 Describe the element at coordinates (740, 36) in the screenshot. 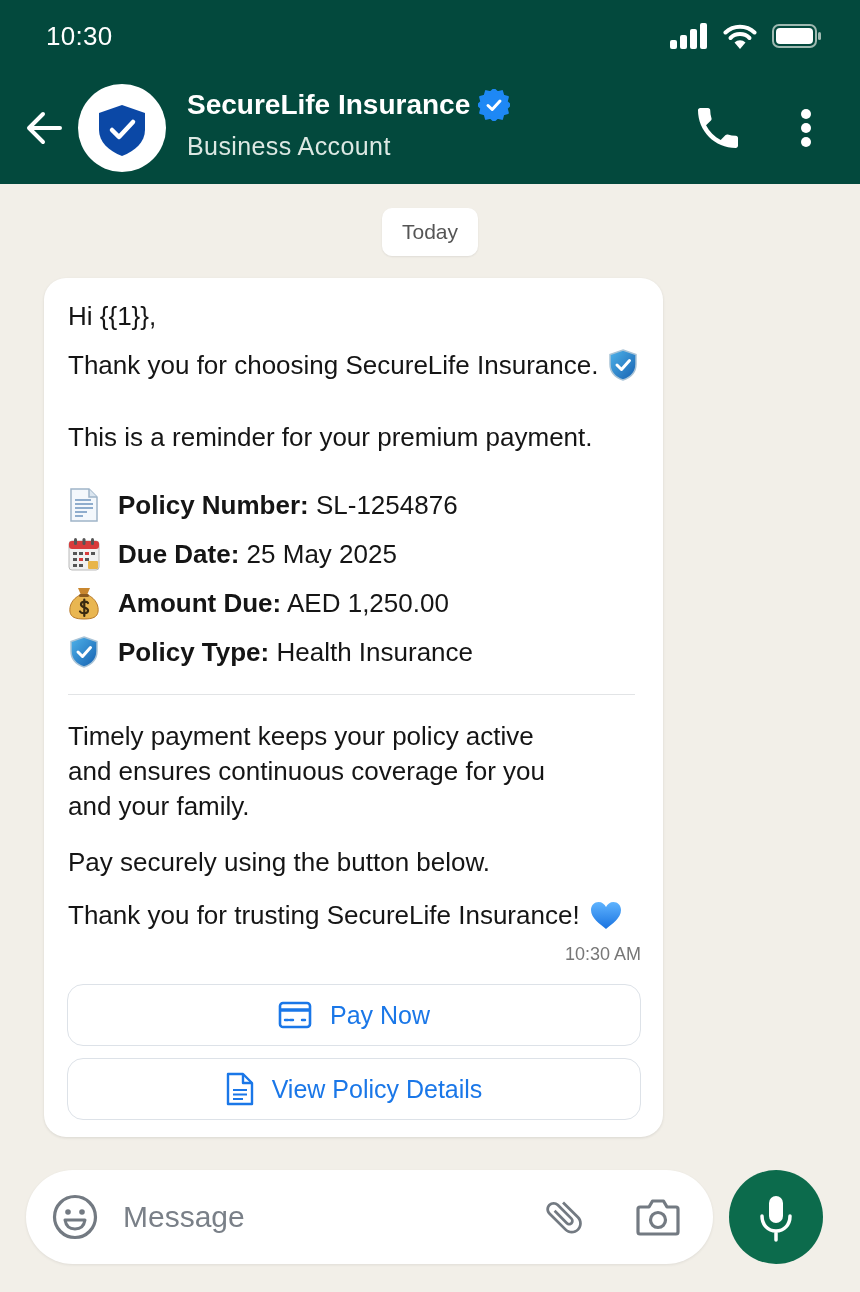

I see `wifi-icon` at that location.